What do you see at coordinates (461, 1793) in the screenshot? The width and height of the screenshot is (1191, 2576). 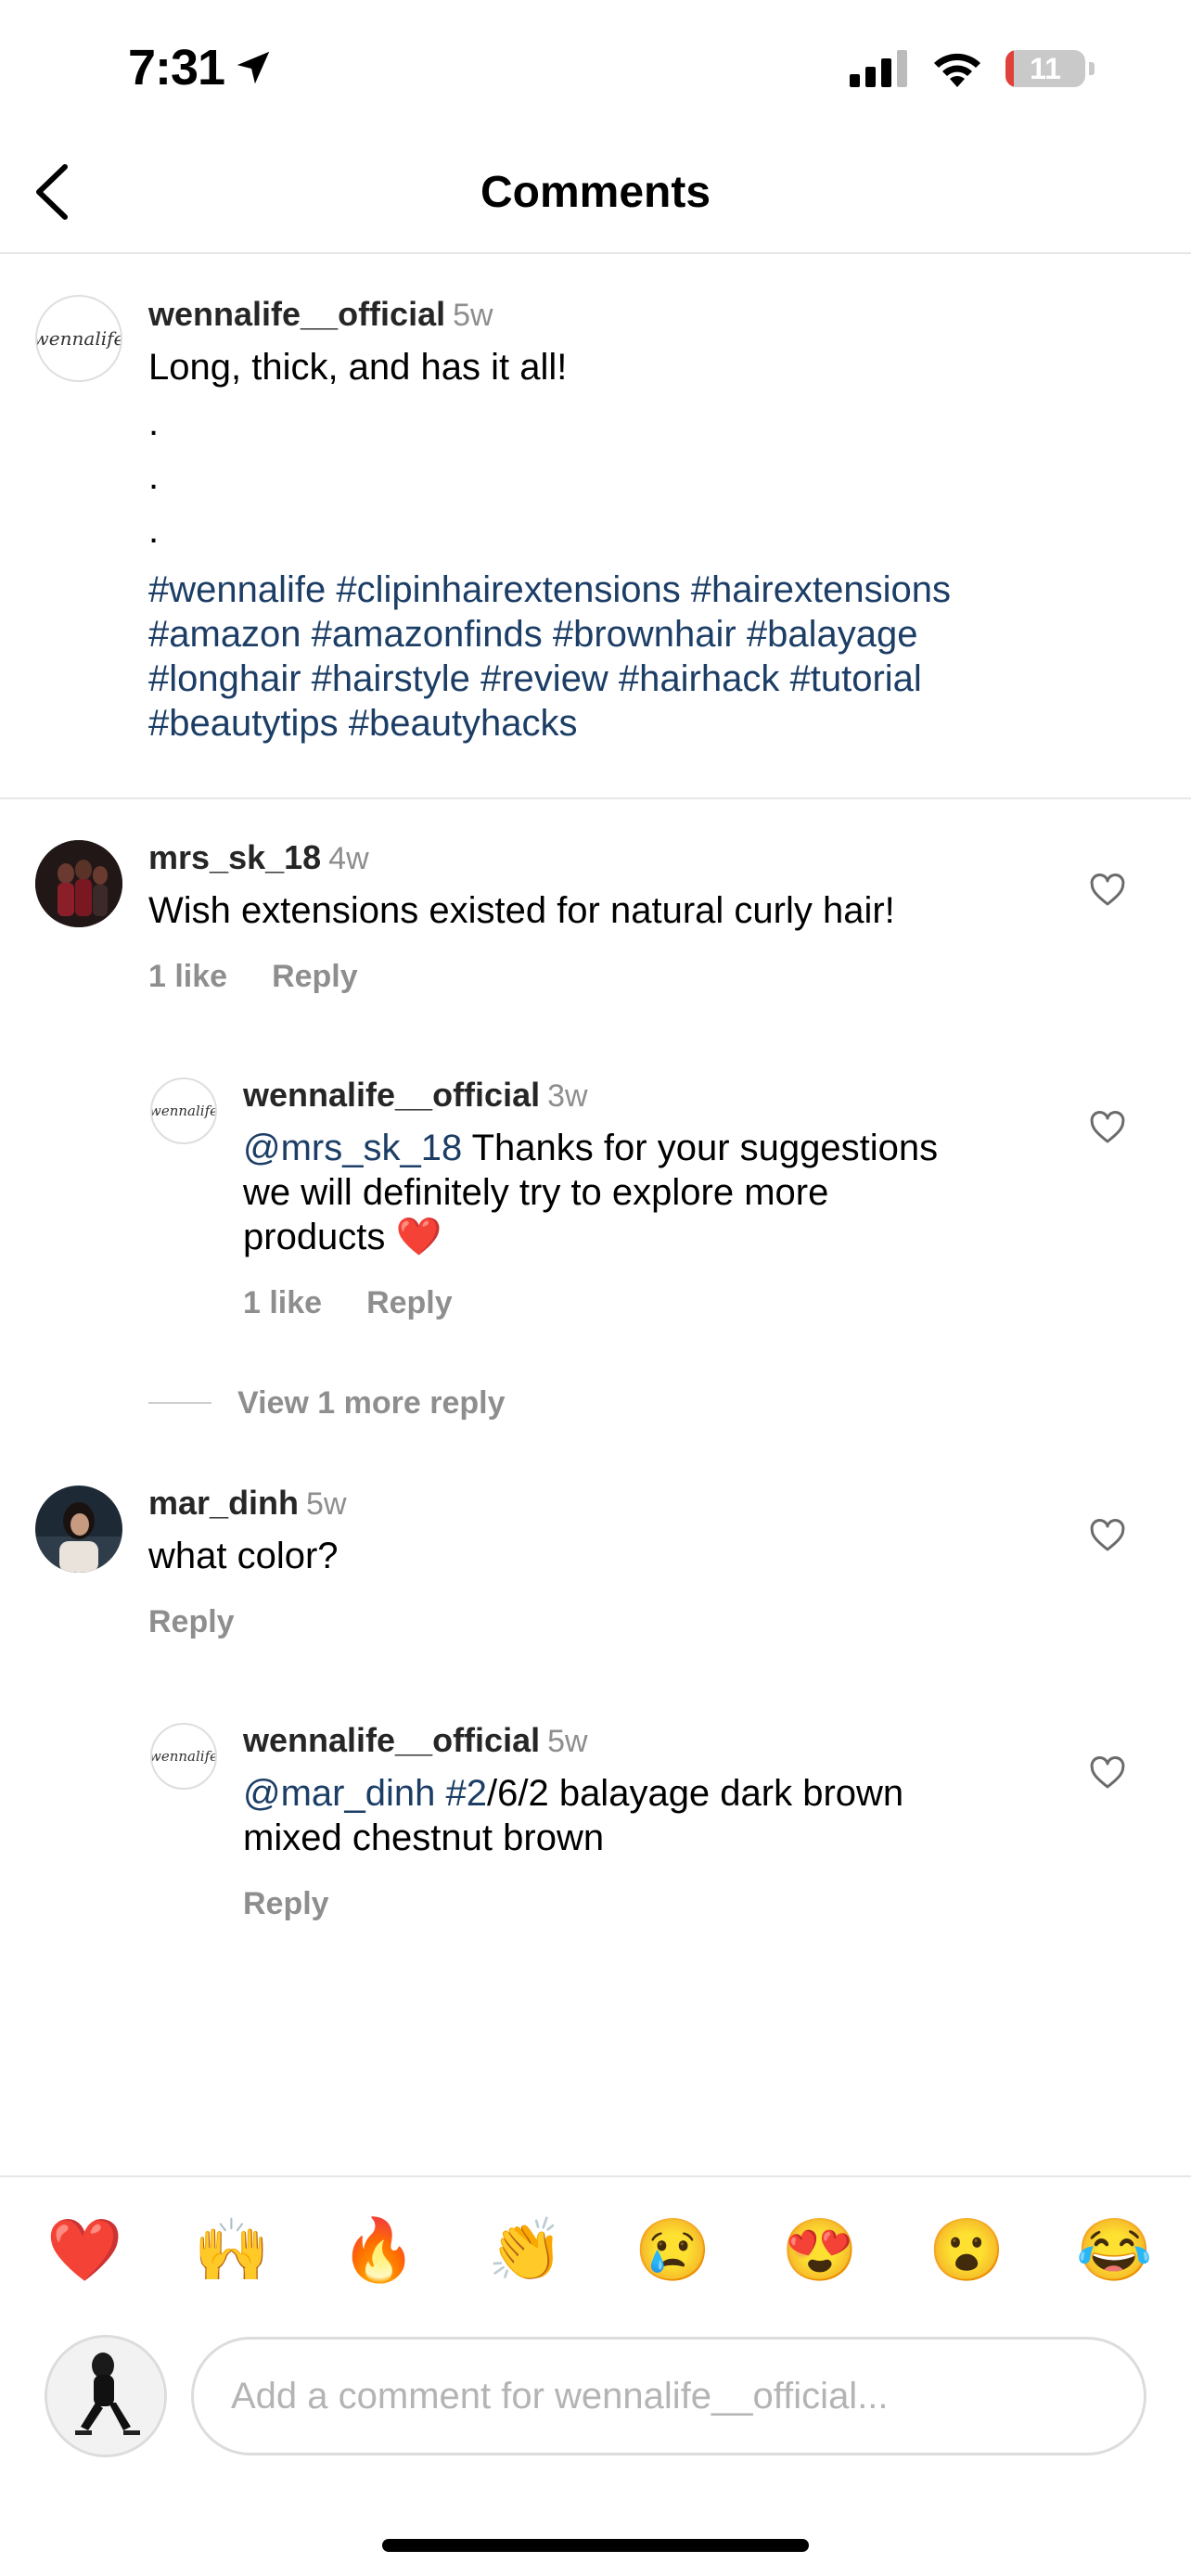 I see `hashtag-link: #2` at bounding box center [461, 1793].